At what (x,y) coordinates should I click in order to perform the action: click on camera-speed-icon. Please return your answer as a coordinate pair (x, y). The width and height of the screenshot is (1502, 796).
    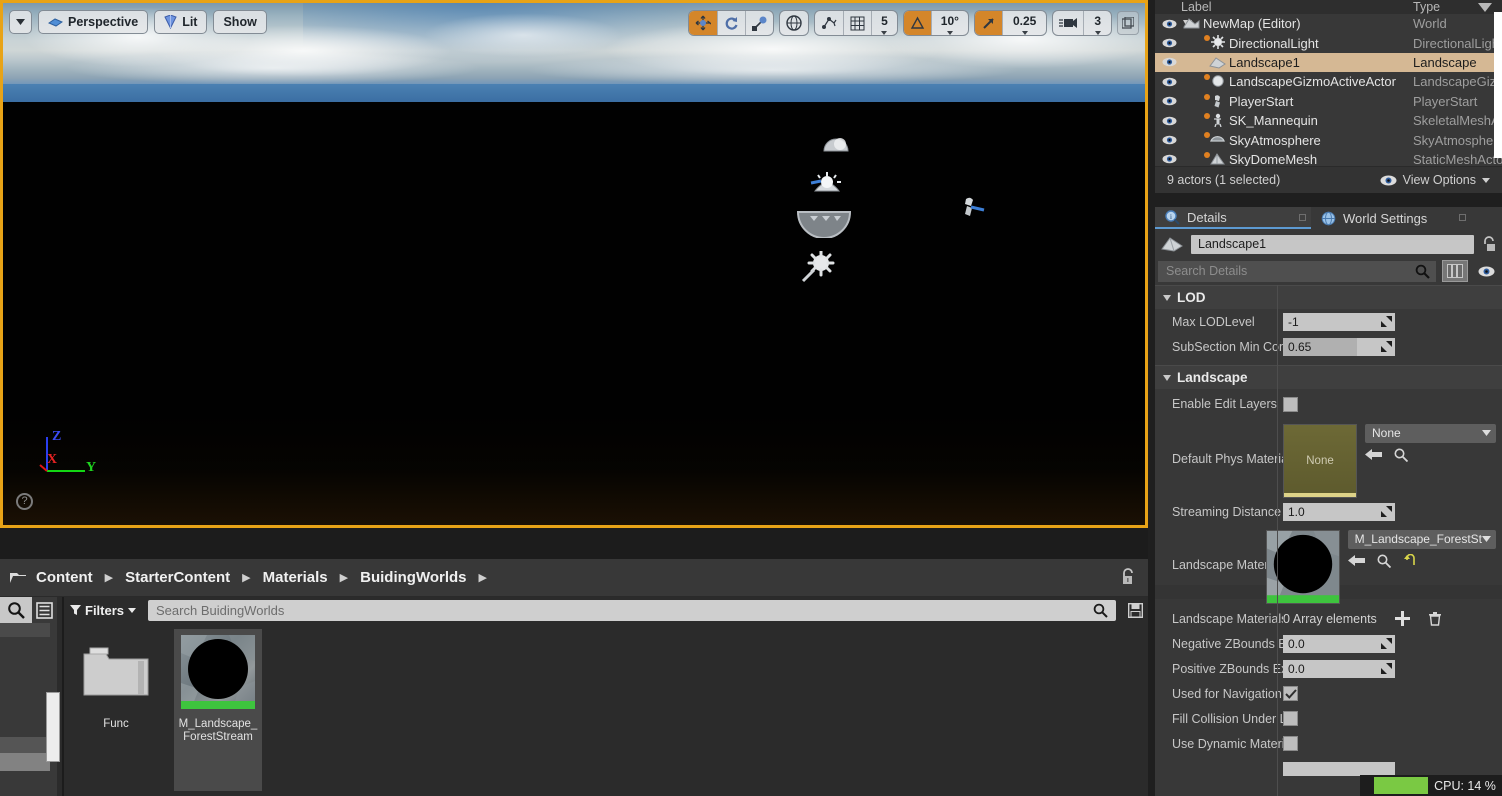
    Looking at the image, I should click on (1068, 23).